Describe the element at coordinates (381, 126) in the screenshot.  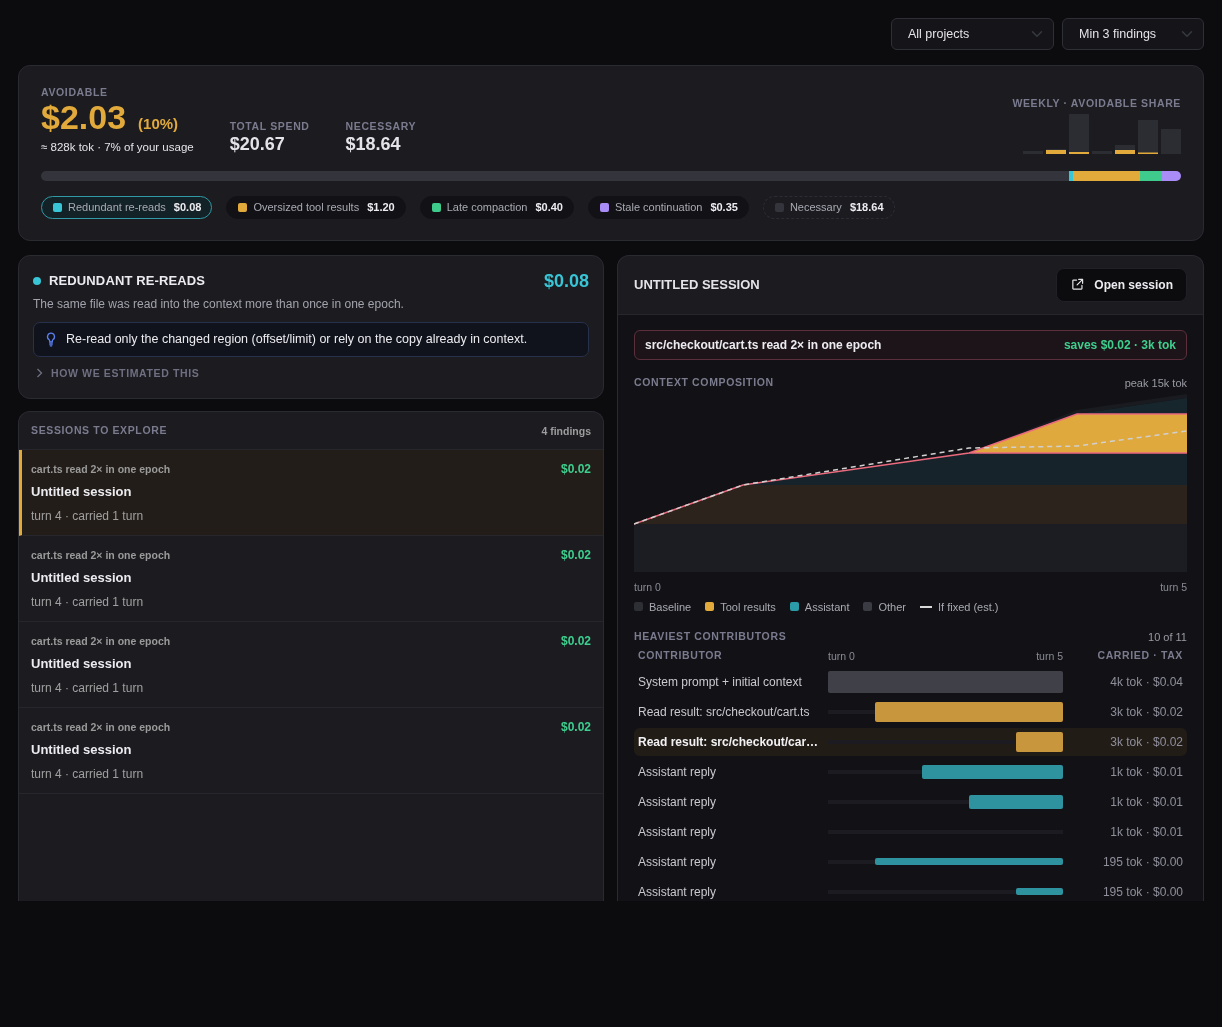
I see `stat-label: NECESSARY` at that location.